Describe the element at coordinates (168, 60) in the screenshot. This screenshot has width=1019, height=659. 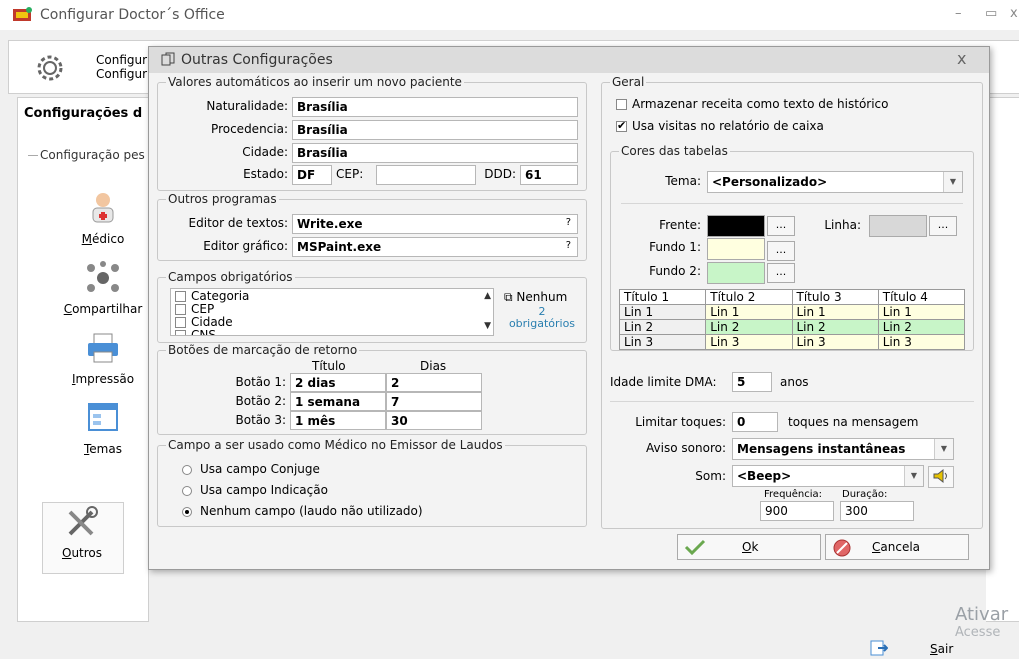
I see `dialog-icon` at that location.